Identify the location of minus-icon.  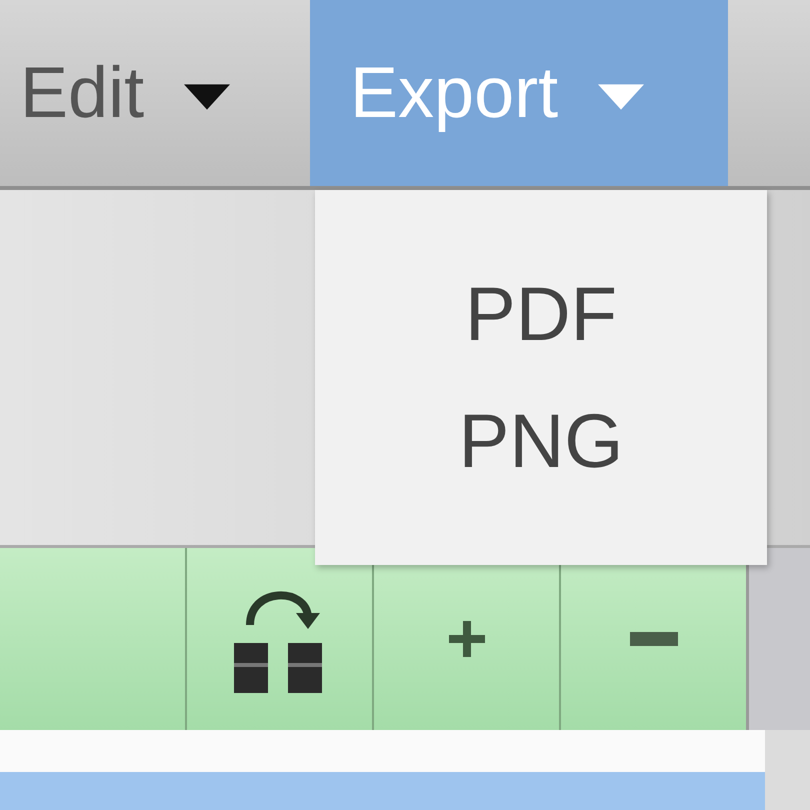
(654, 639).